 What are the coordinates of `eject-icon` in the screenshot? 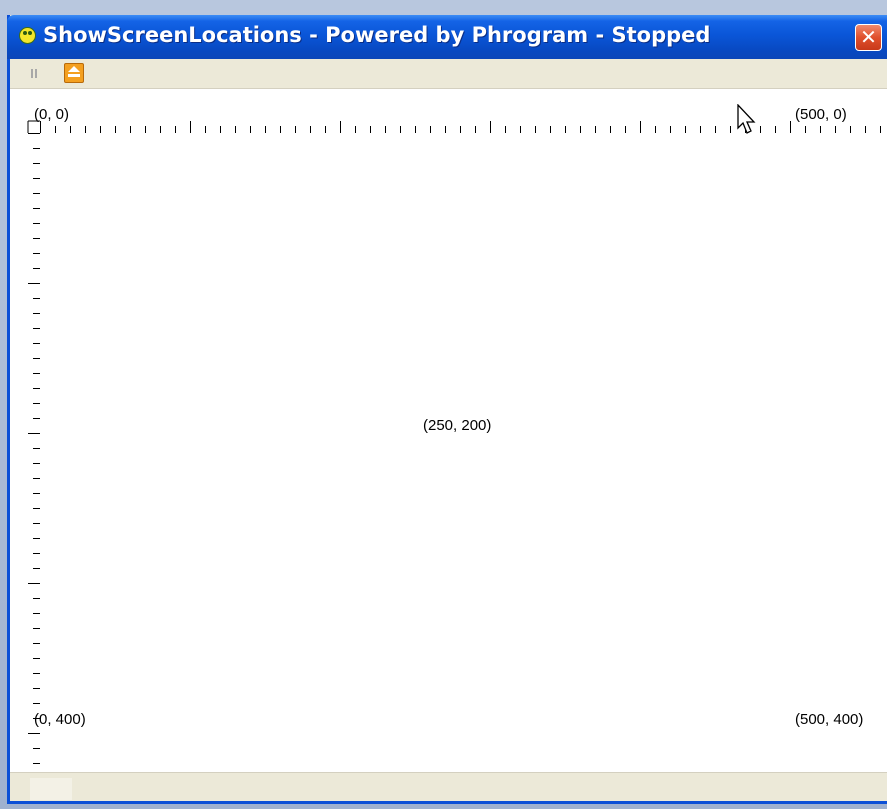 It's located at (74, 73).